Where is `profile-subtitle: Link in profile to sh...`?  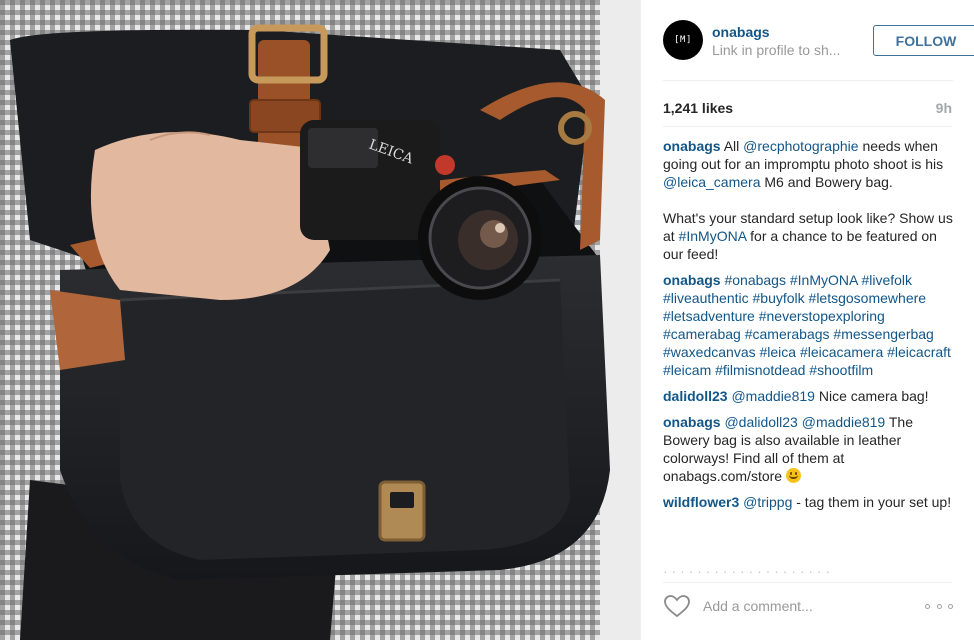
profile-subtitle: Link in profile to sh... is located at coordinates (776, 50).